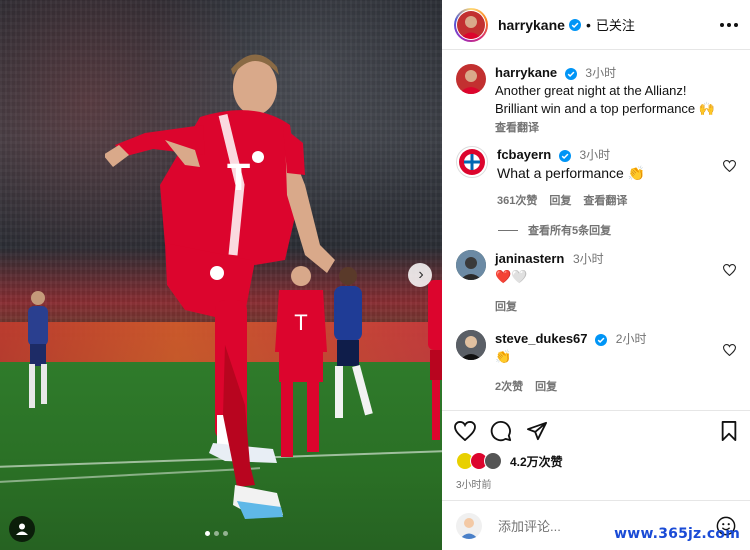 The height and width of the screenshot is (550, 750). I want to click on chevron-right-icon: ›, so click(421, 274).